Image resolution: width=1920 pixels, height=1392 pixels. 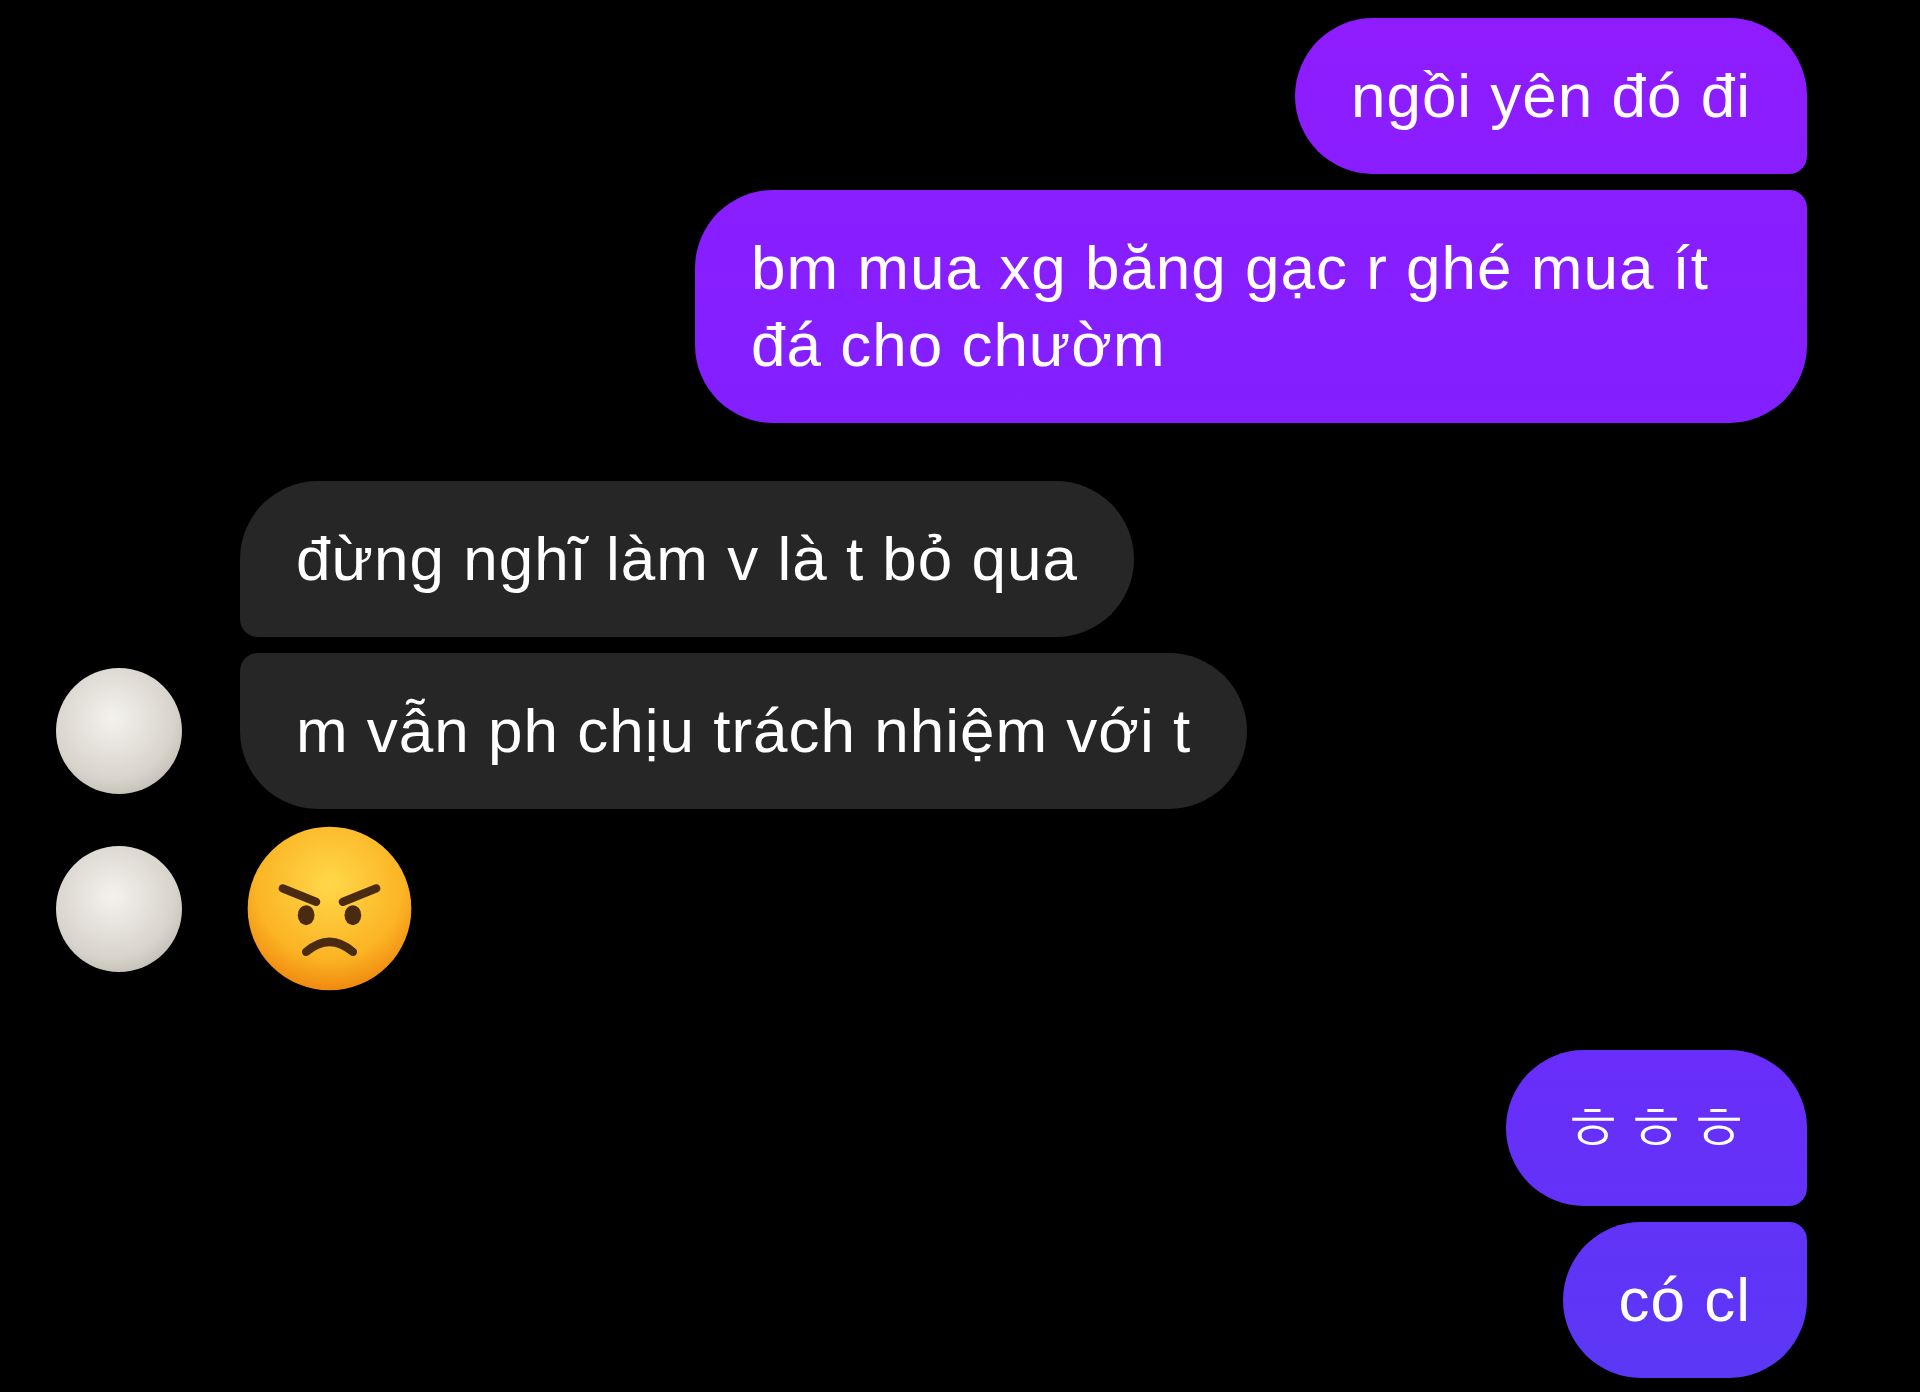 I want to click on received-message: m vẫn ph chịu trách nhiệm với t, so click(x=744, y=731).